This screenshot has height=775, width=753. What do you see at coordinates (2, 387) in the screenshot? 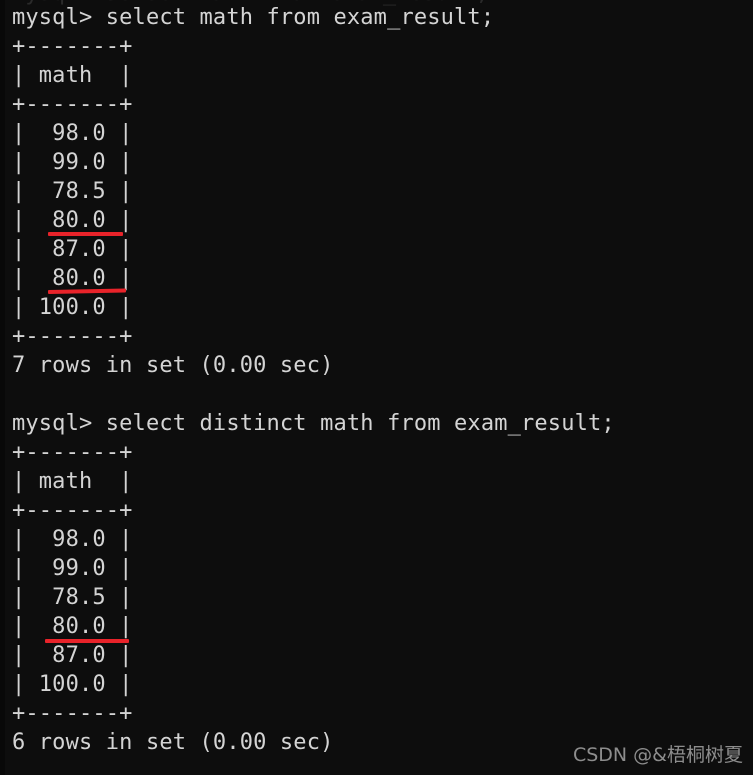
I see `terminal-left-edge` at bounding box center [2, 387].